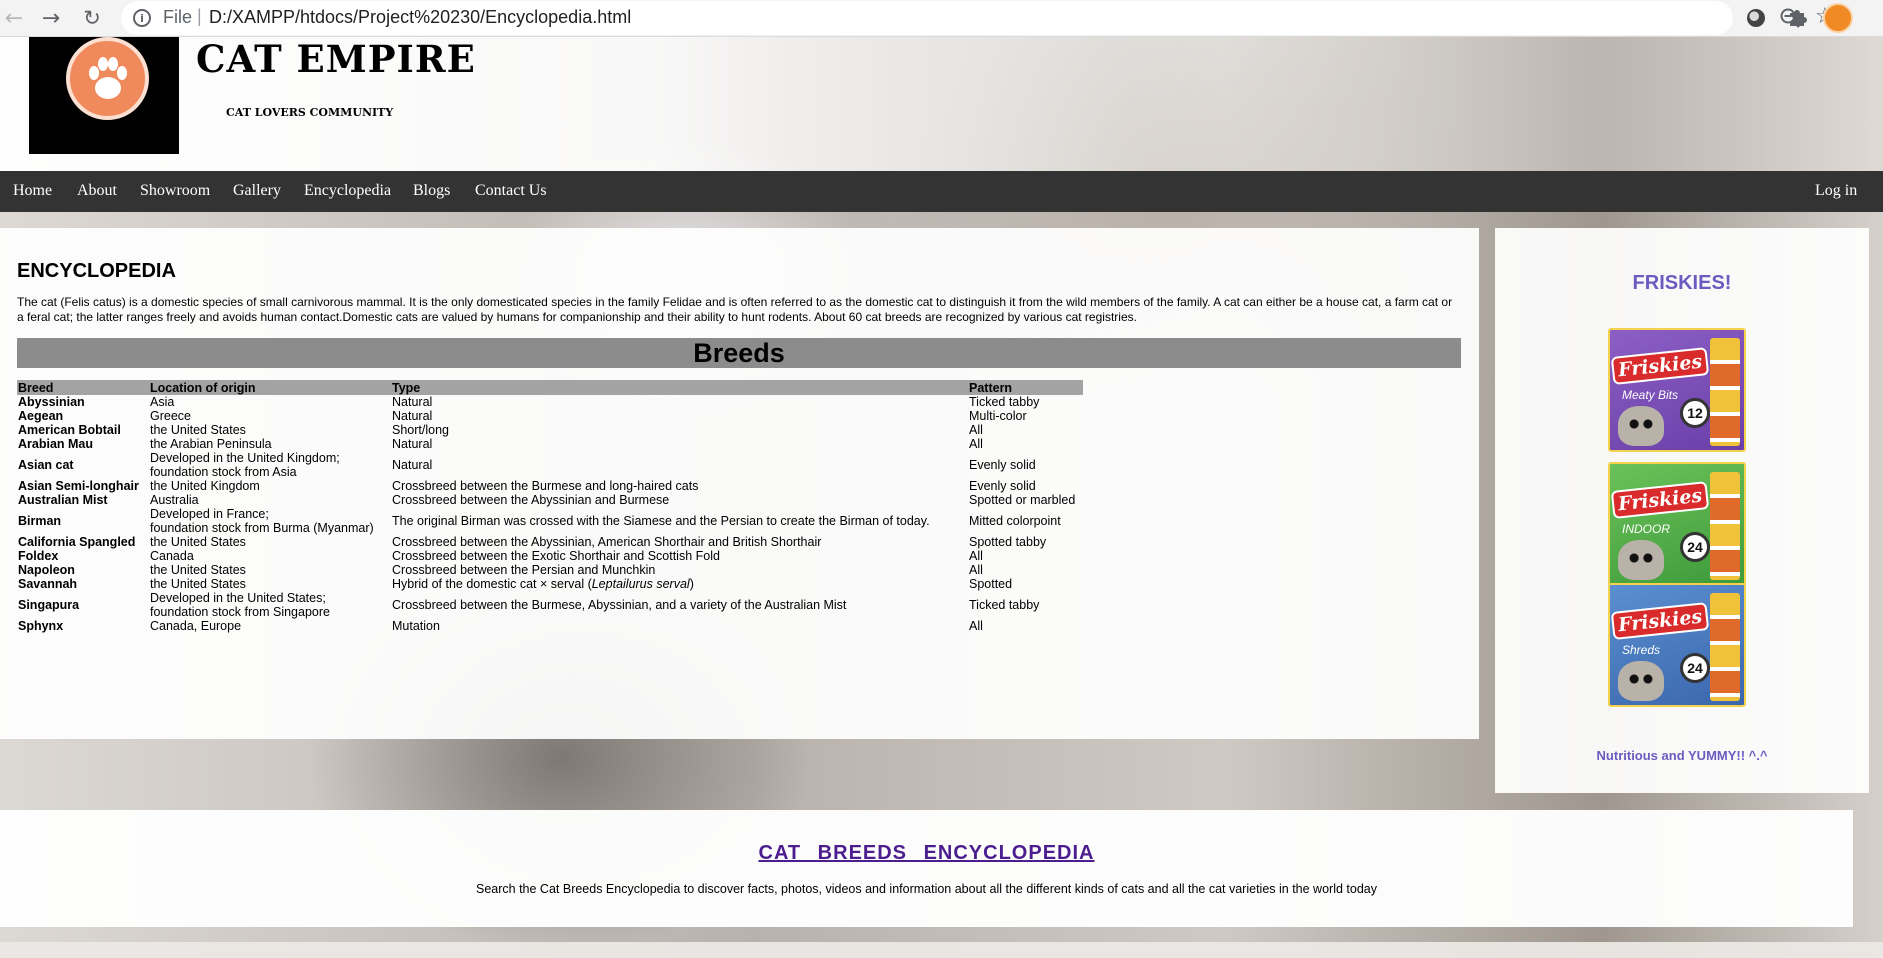 Image resolution: width=1883 pixels, height=958 pixels. Describe the element at coordinates (1756, 18) in the screenshot. I see `extension-icon` at that location.